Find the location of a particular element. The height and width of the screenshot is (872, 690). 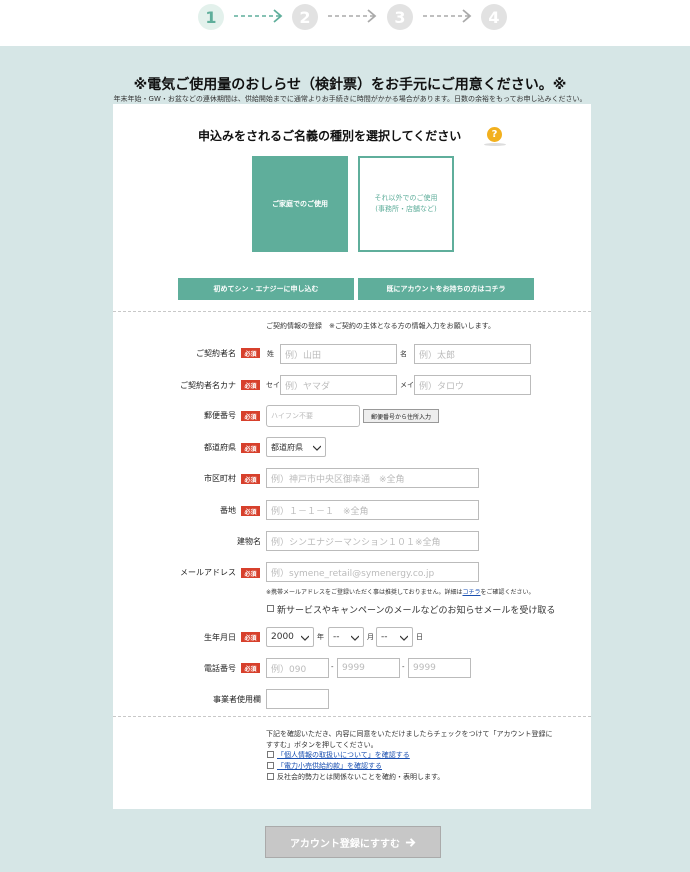

last-kana-prefix: セイ is located at coordinates (273, 385).